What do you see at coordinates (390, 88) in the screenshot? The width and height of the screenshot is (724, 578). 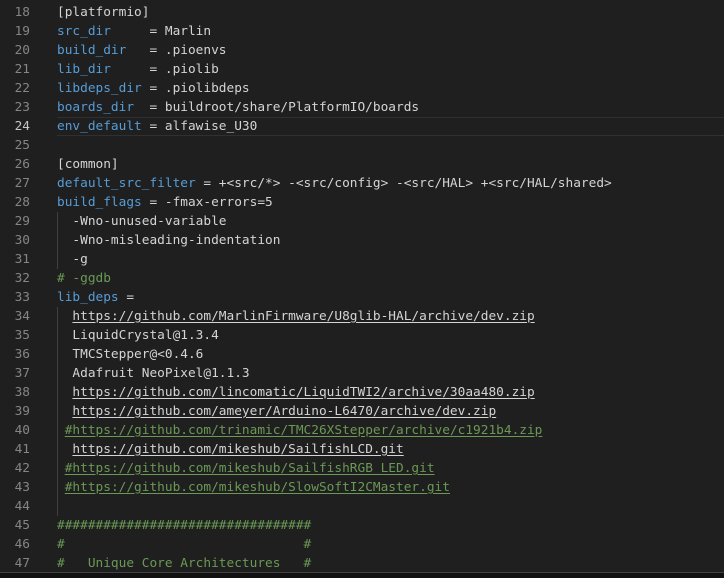 I see `code-line-content: libdeps_dir = .piolibdeps` at bounding box center [390, 88].